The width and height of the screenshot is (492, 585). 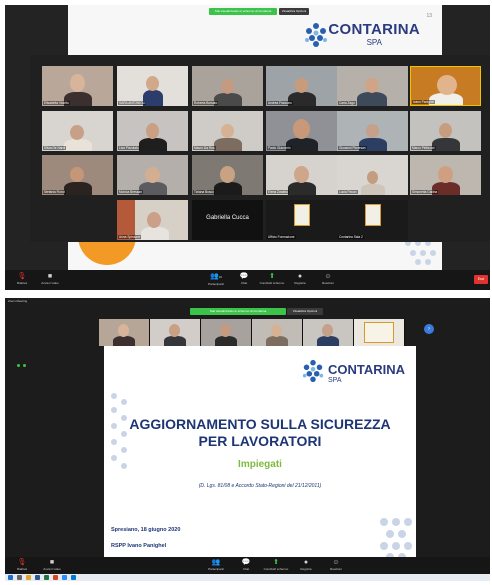 What do you see at coordinates (139, 546) in the screenshot?
I see `slide-presenter: RSPP Ivano Panighel` at bounding box center [139, 546].